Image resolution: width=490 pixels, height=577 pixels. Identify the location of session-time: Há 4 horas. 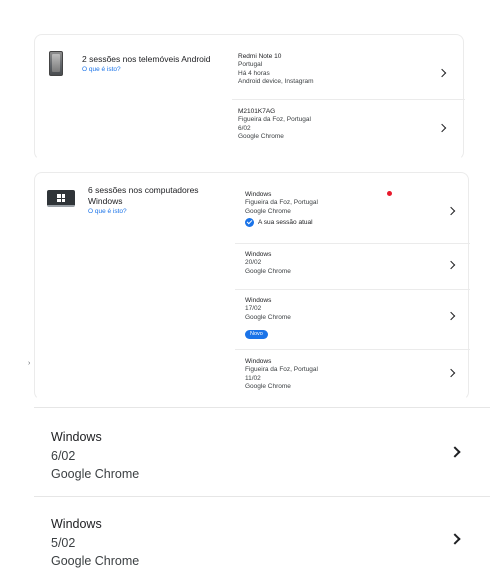
(254, 73).